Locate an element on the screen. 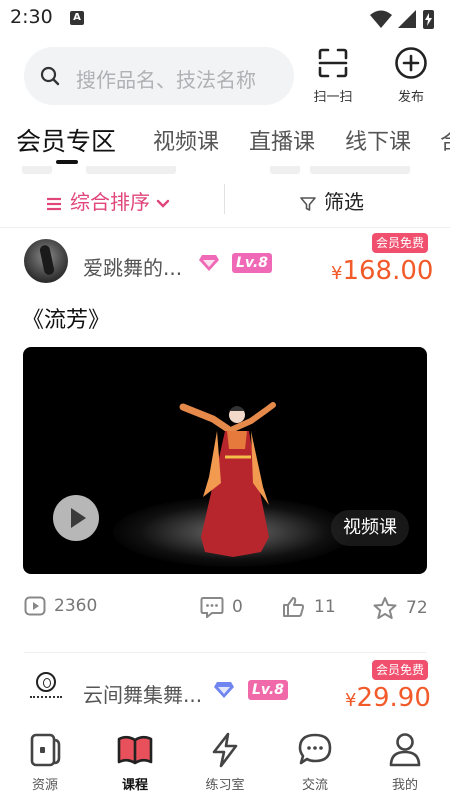 The width and height of the screenshot is (450, 800). favorites-count: 72 is located at coordinates (417, 608).